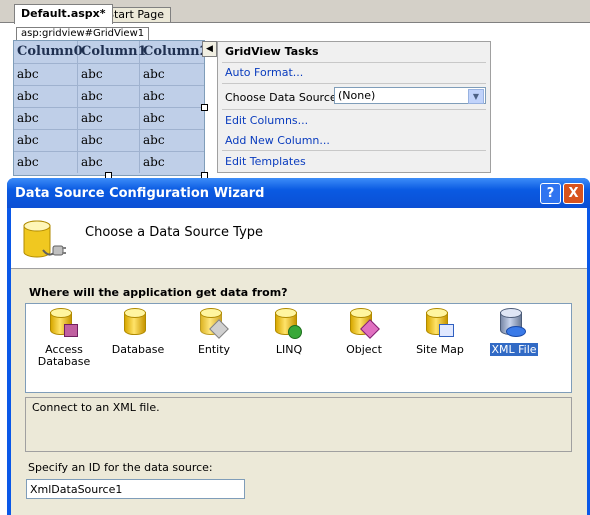  Describe the element at coordinates (440, 349) in the screenshot. I see `type-label: Site Map` at that location.